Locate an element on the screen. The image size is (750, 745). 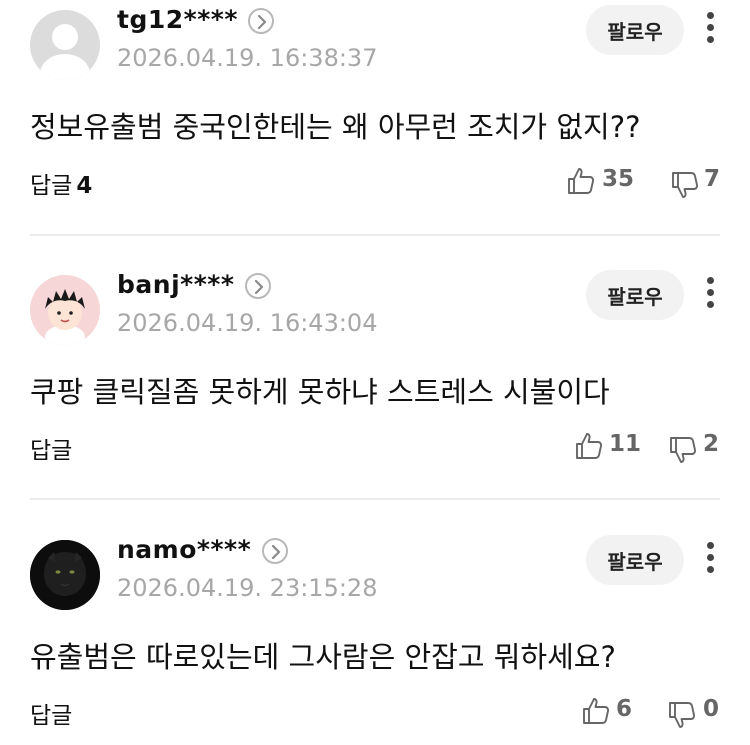
black-panther-avatar is located at coordinates (65, 575).